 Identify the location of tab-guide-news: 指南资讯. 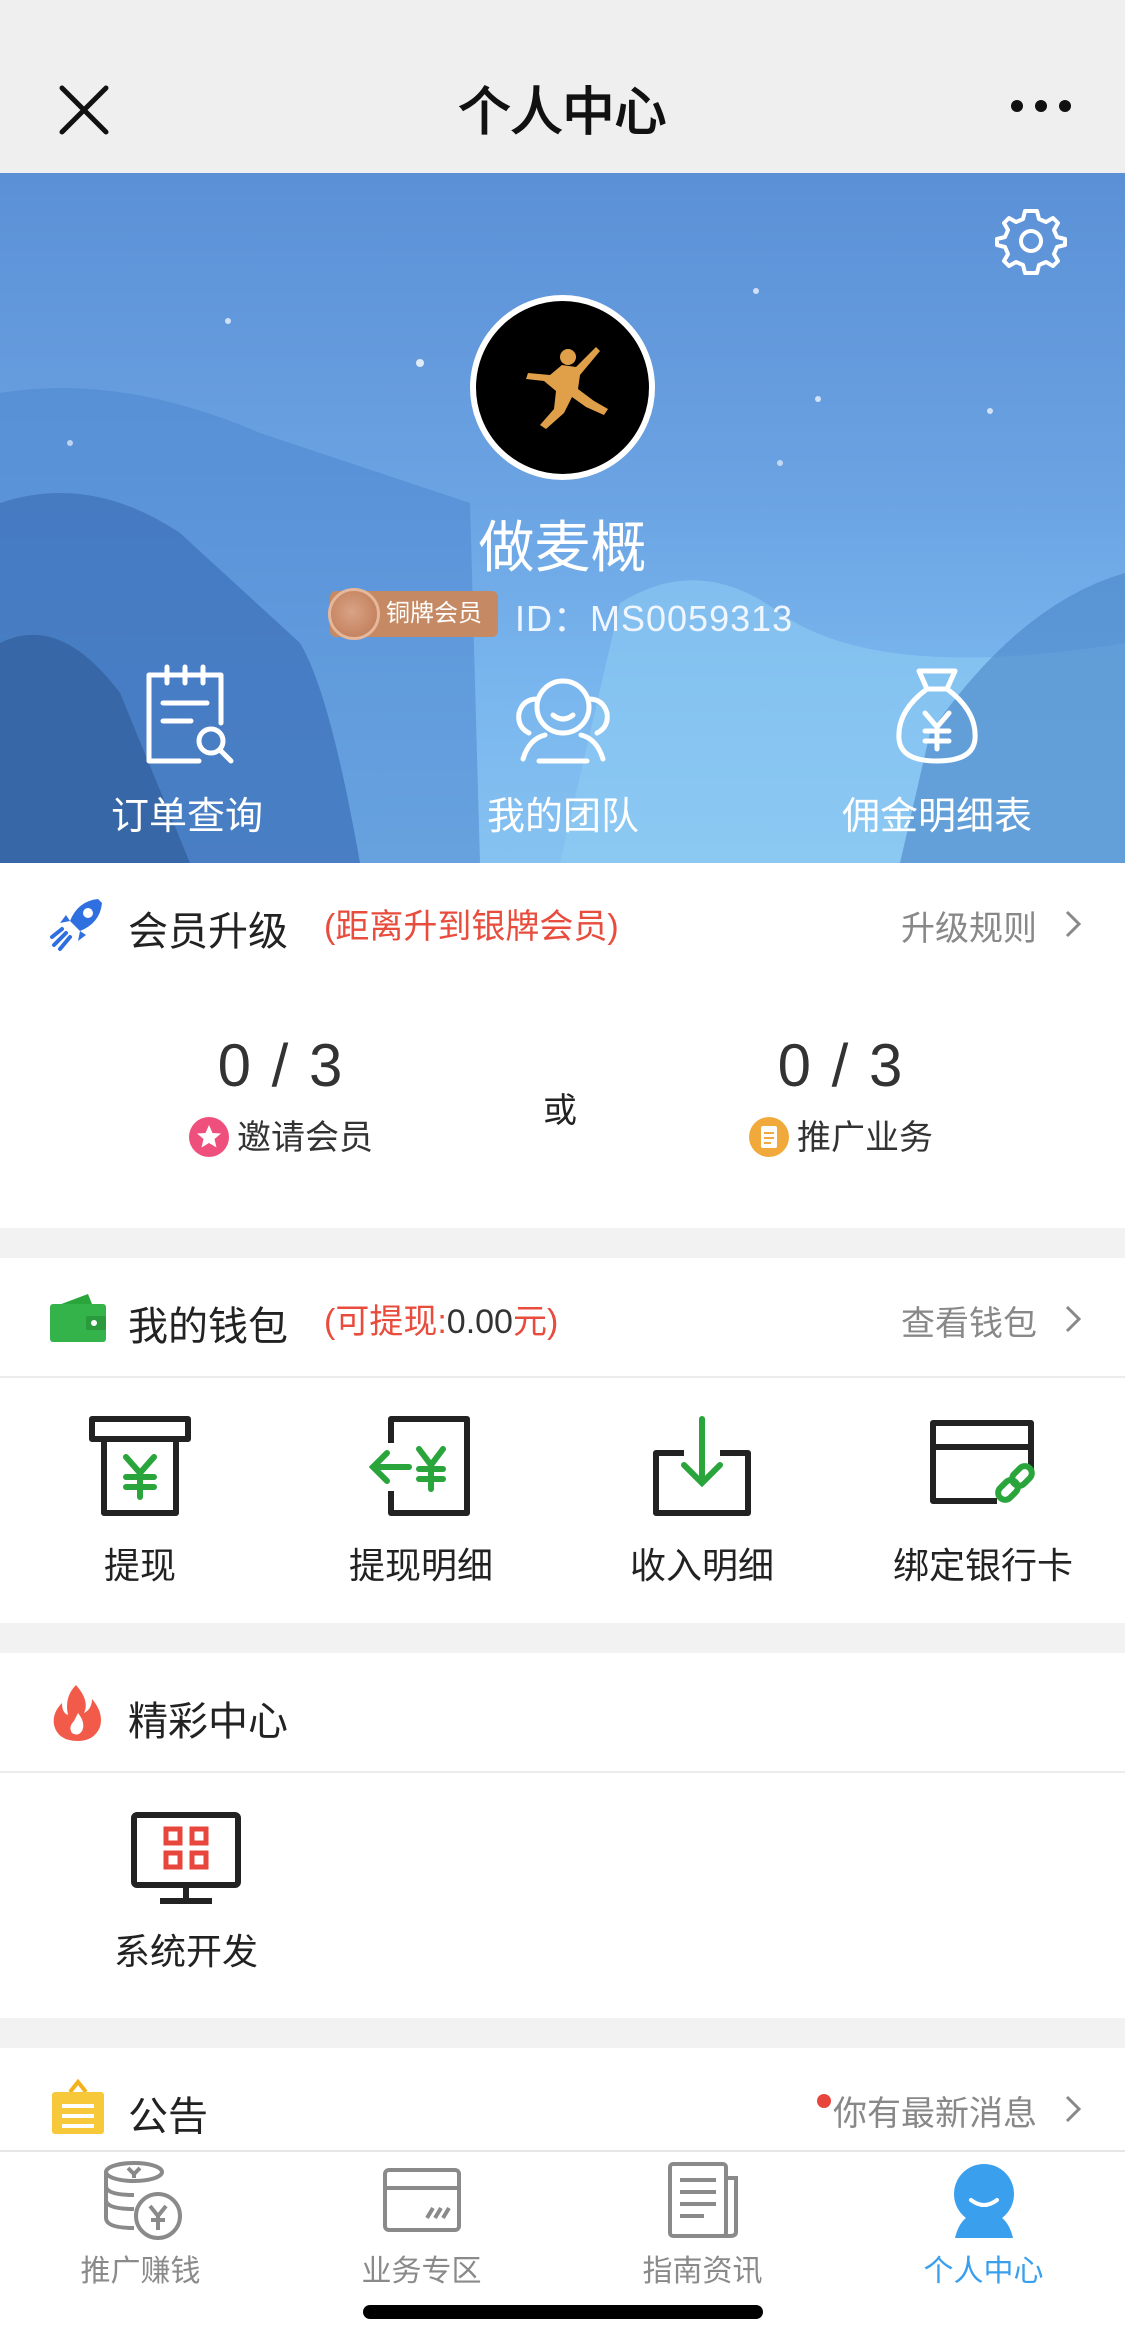
(702, 2225).